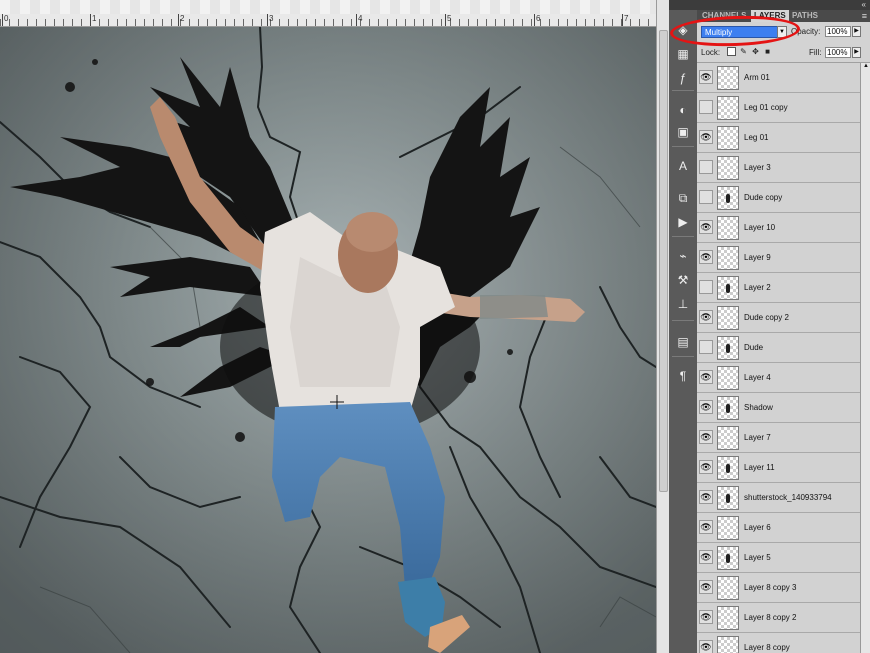  I want to click on character-icon: A, so click(683, 166).